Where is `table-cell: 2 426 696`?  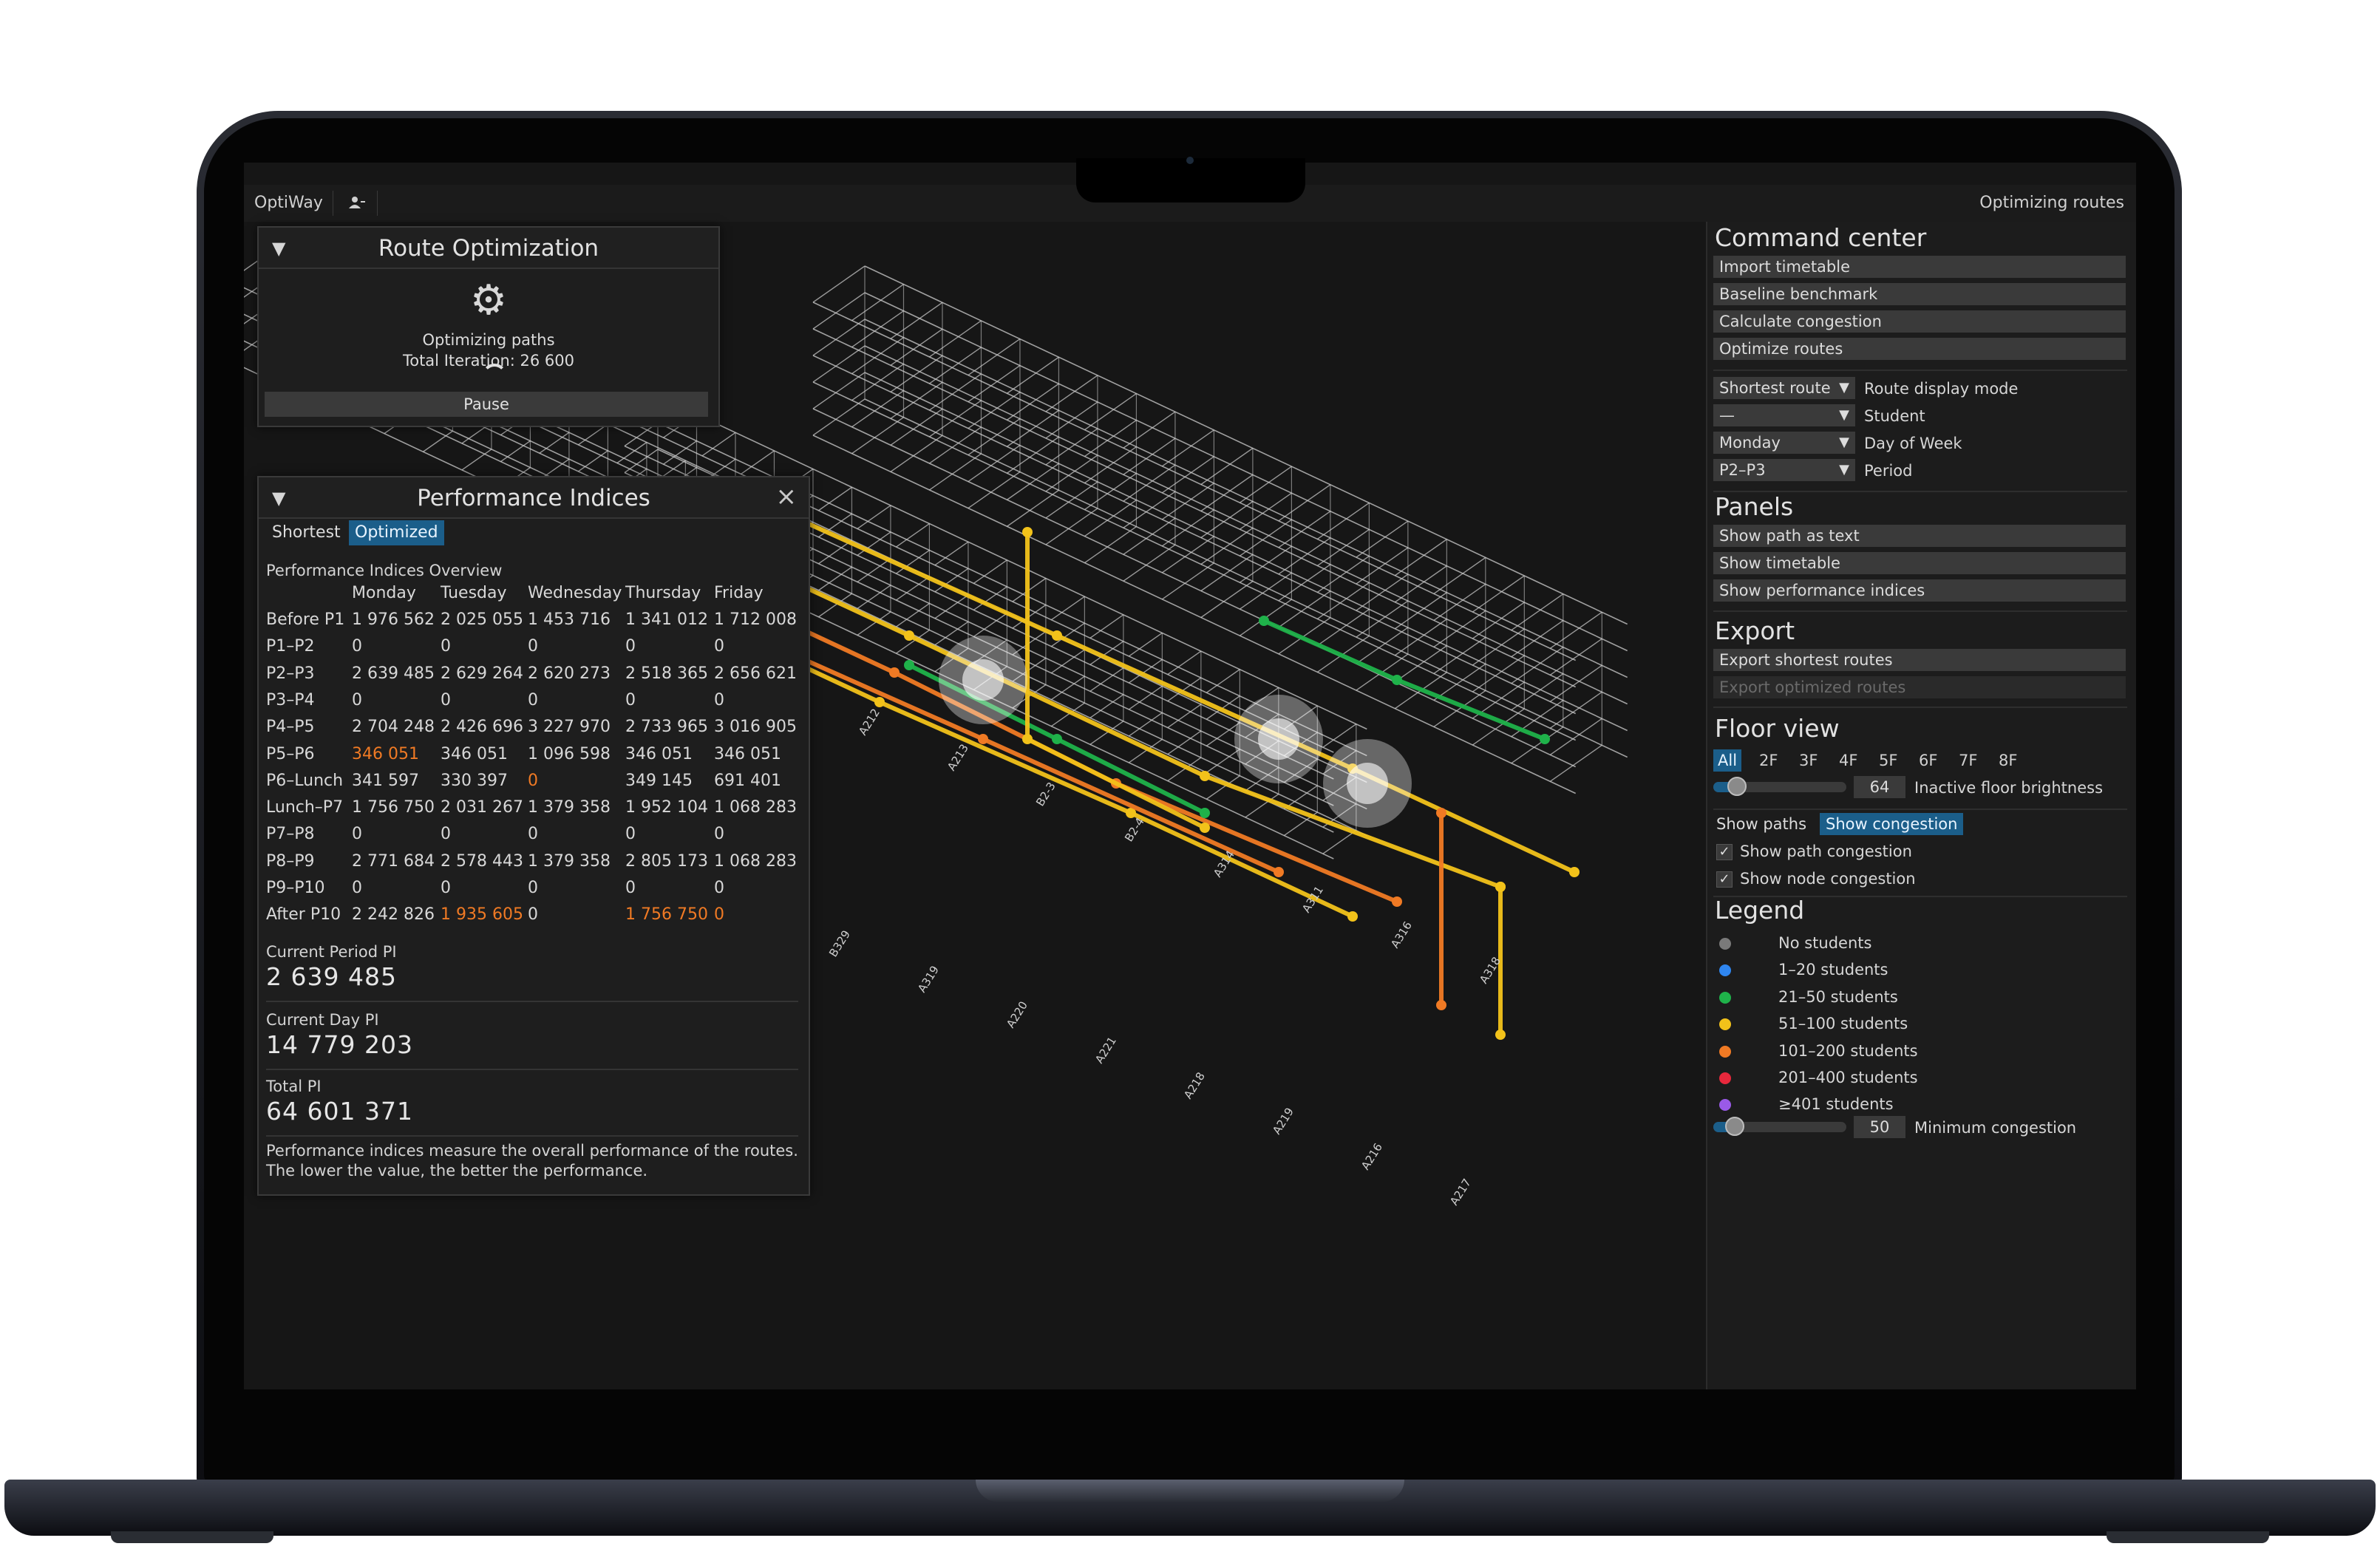 table-cell: 2 426 696 is located at coordinates (482, 727).